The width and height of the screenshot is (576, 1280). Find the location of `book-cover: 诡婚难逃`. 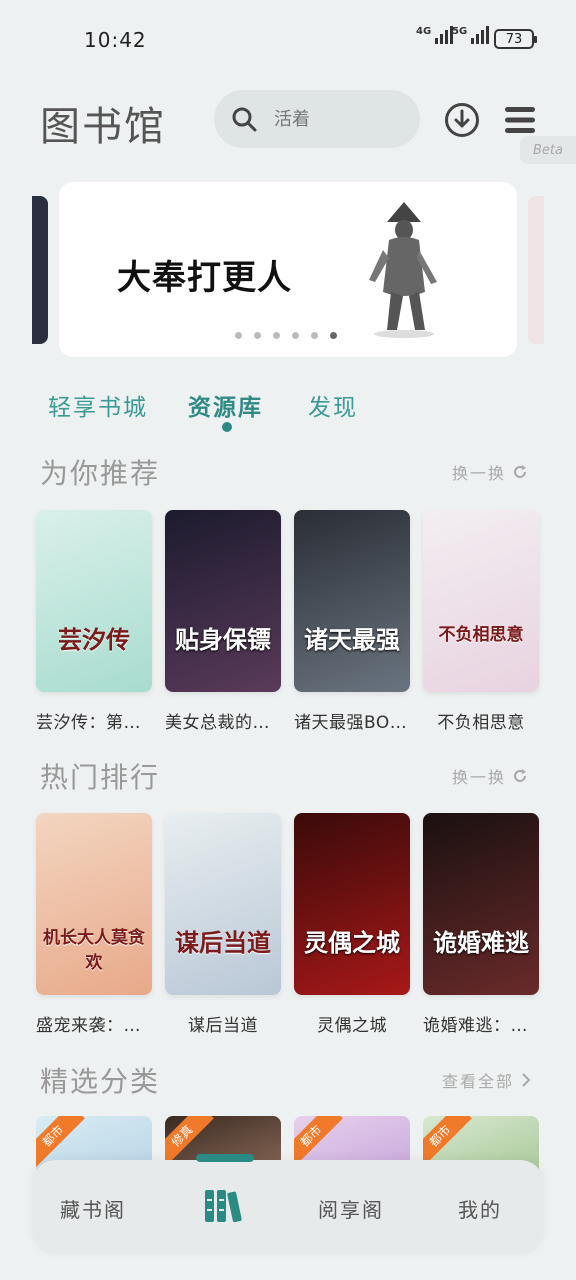

book-cover: 诡婚难逃 is located at coordinates (481, 904).